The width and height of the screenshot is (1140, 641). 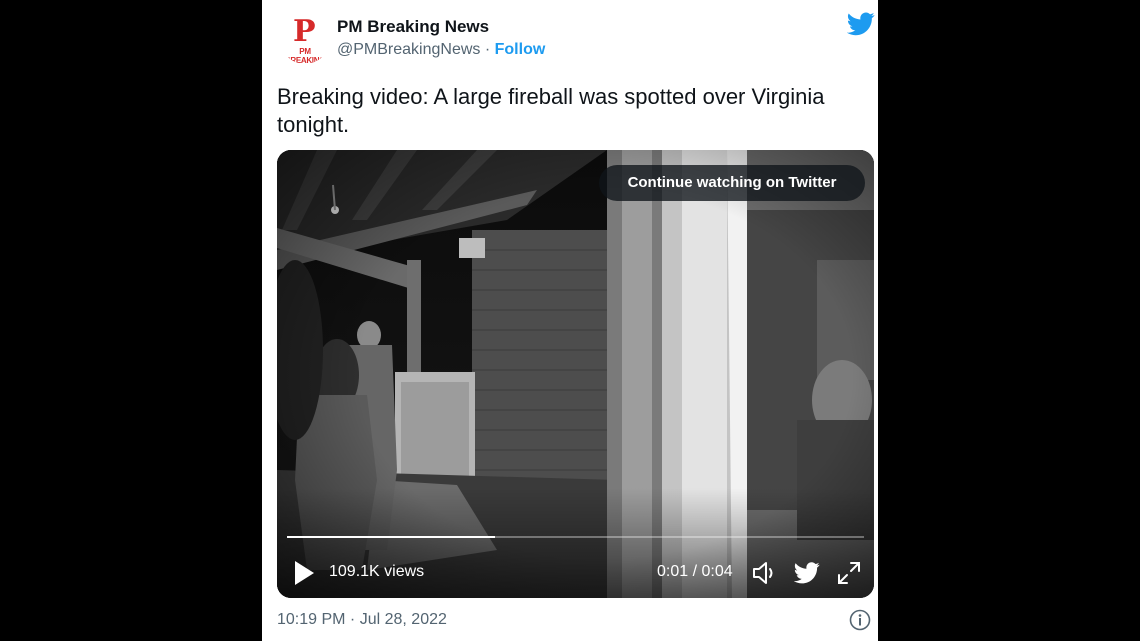 What do you see at coordinates (732, 183) in the screenshot?
I see `continue-watching-button: Continue watching on Twitter` at bounding box center [732, 183].